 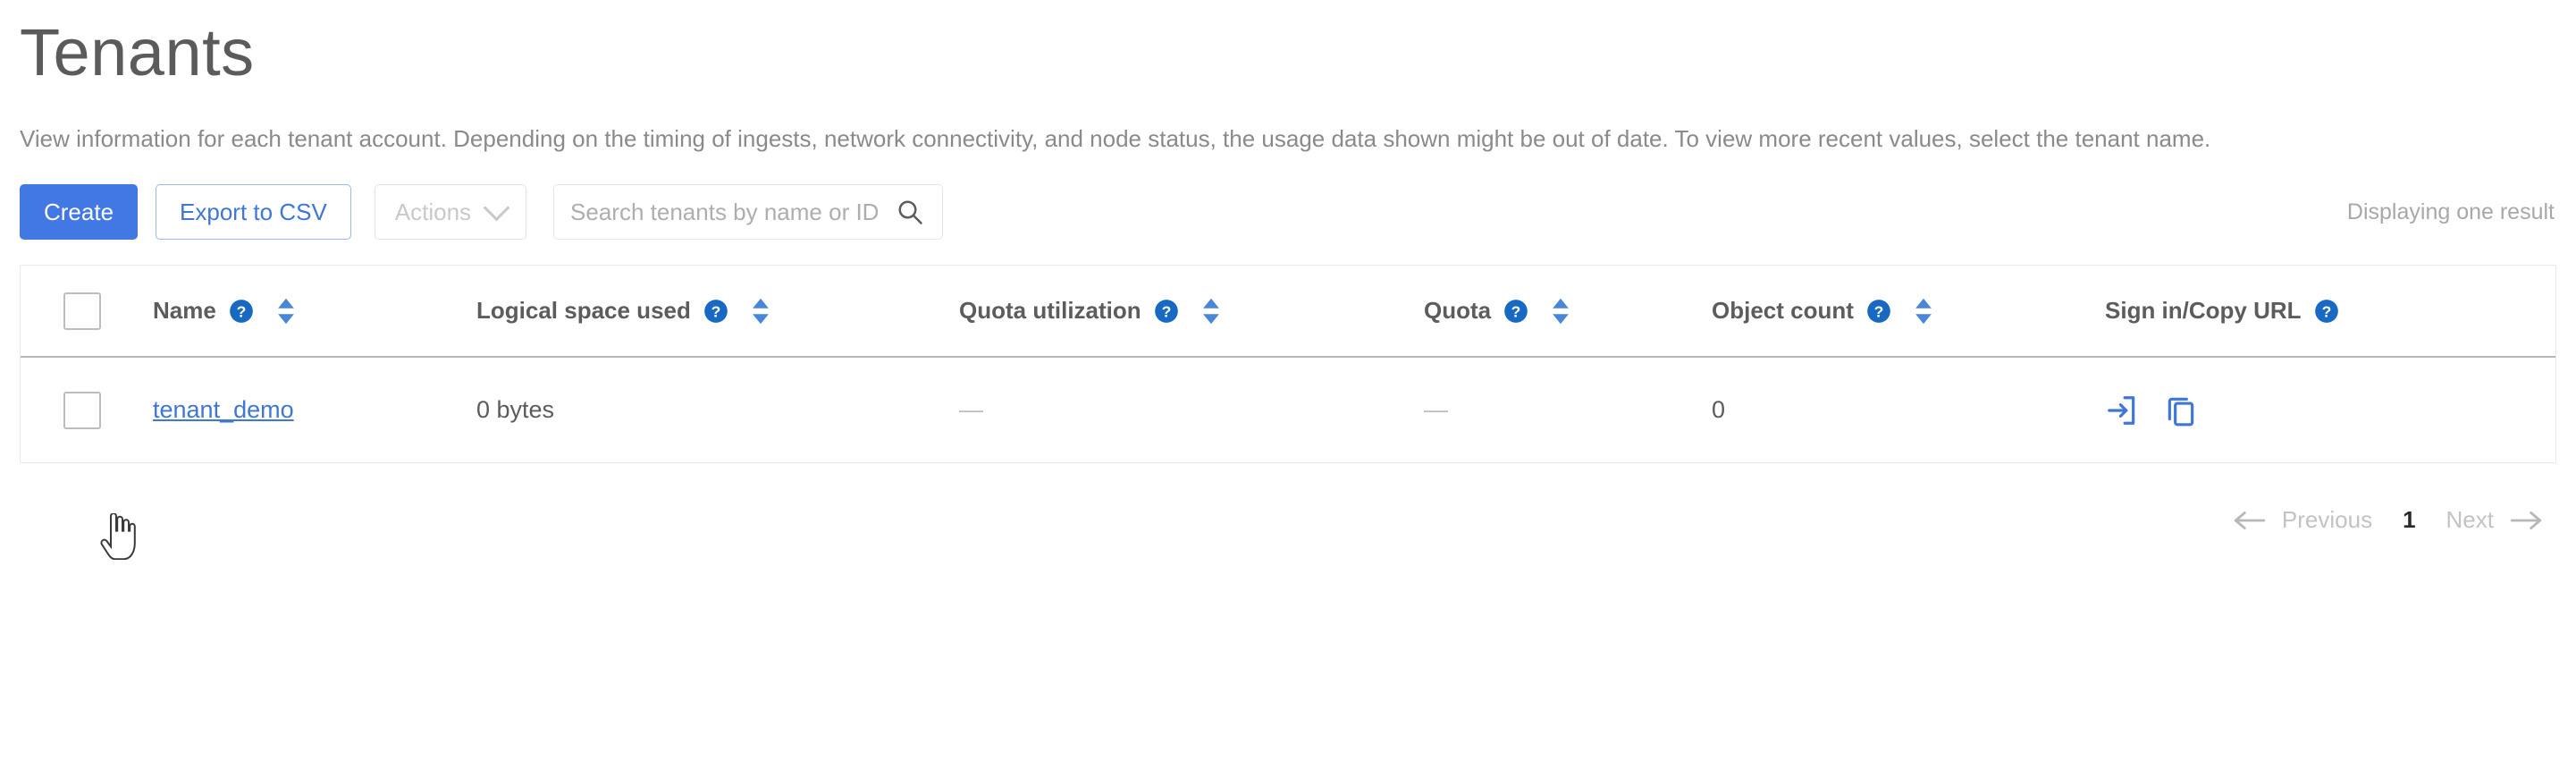 What do you see at coordinates (971, 410) in the screenshot?
I see `cell-quota-utilization: —` at bounding box center [971, 410].